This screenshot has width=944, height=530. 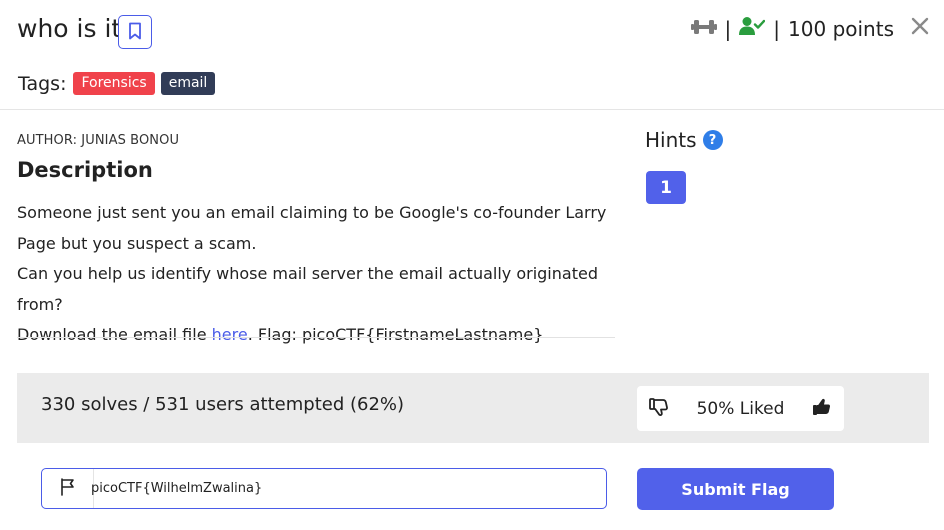 What do you see at coordinates (671, 140) in the screenshot?
I see `hints-title: Hints` at bounding box center [671, 140].